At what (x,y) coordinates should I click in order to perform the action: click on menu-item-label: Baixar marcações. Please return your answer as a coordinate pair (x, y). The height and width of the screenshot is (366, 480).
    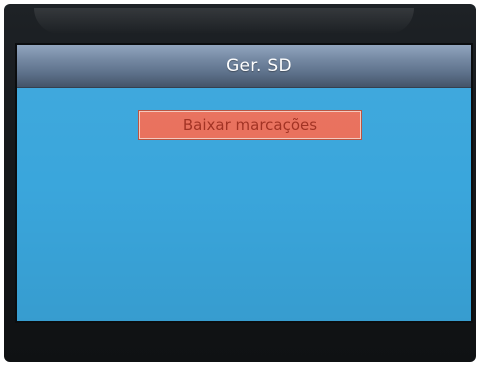
    Looking at the image, I should click on (250, 125).